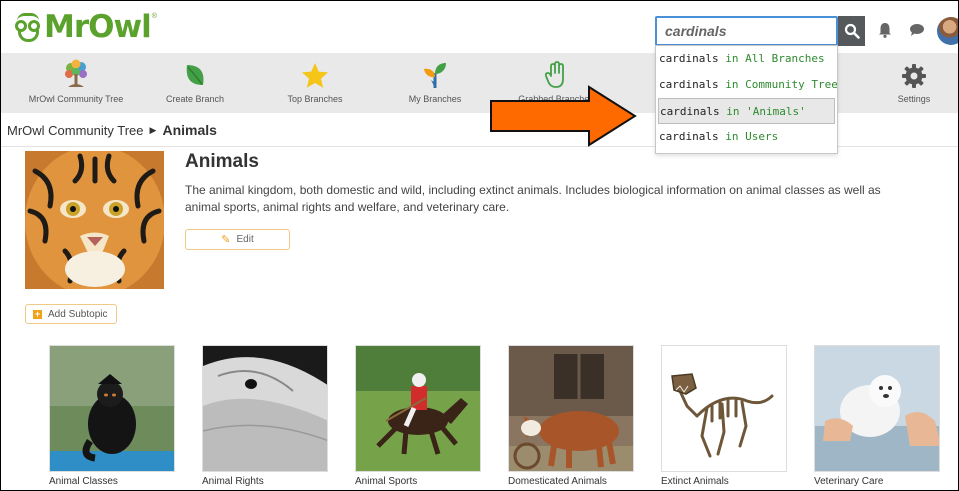  Describe the element at coordinates (195, 73) in the screenshot. I see `leaf-icon` at that location.